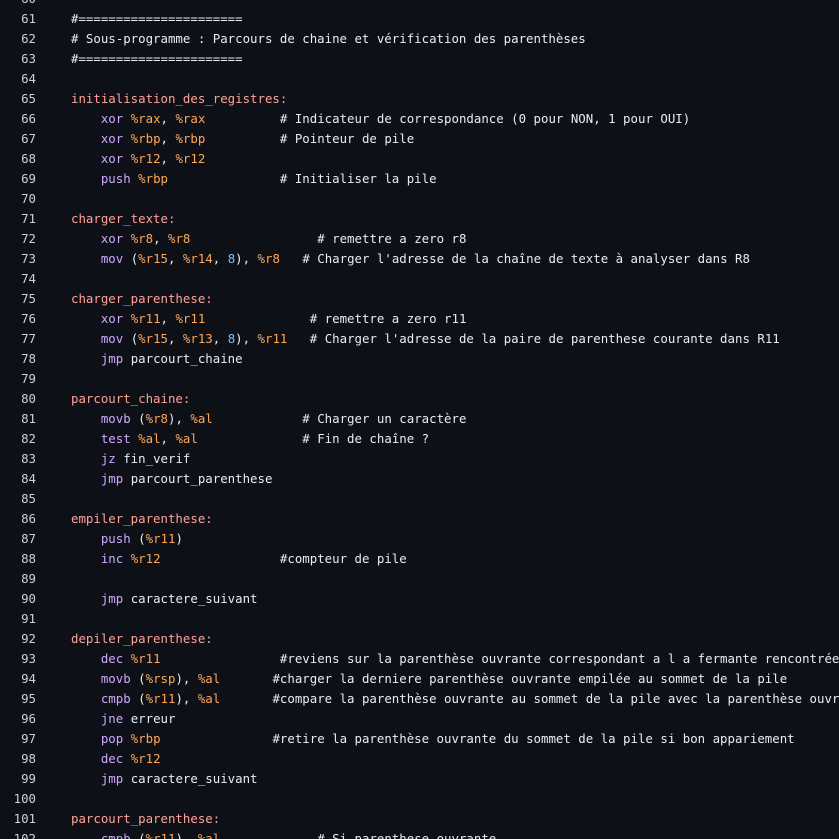 Image resolution: width=839 pixels, height=839 pixels. What do you see at coordinates (112, 598) in the screenshot?
I see `code-token: jmp` at bounding box center [112, 598].